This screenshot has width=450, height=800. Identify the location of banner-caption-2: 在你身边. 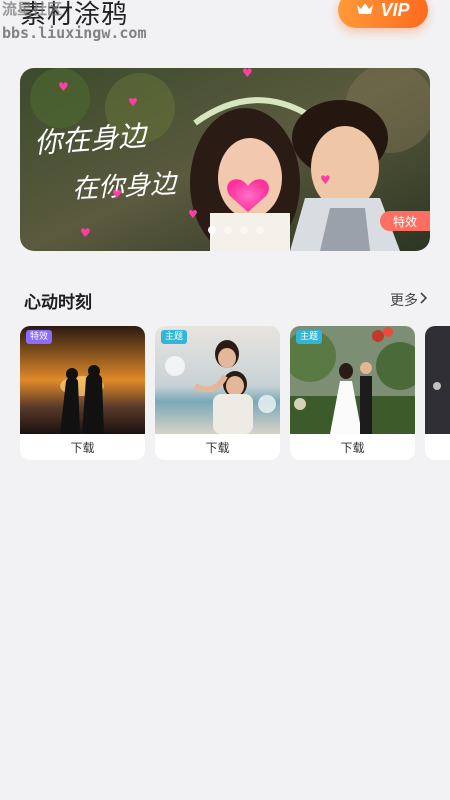
(124, 187).